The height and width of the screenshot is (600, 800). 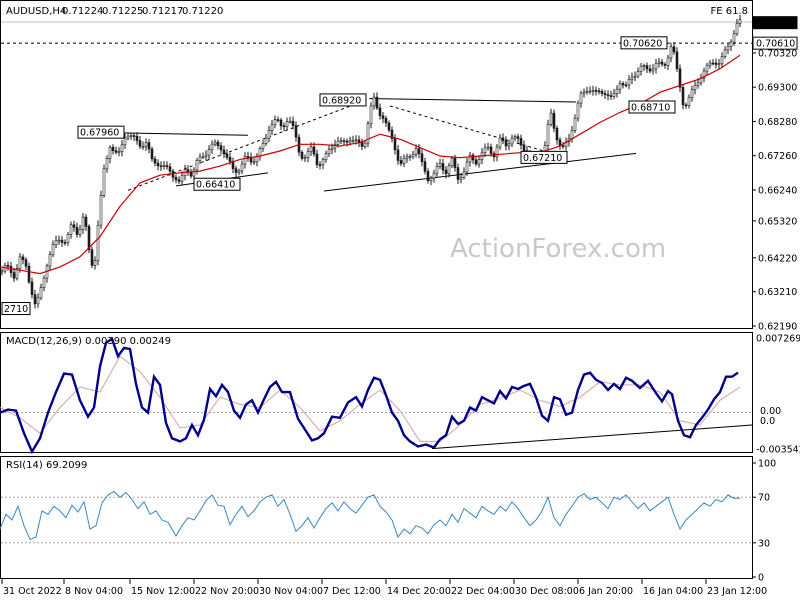 I want to click on fe-indicator-label: FE 61.8, so click(x=729, y=11).